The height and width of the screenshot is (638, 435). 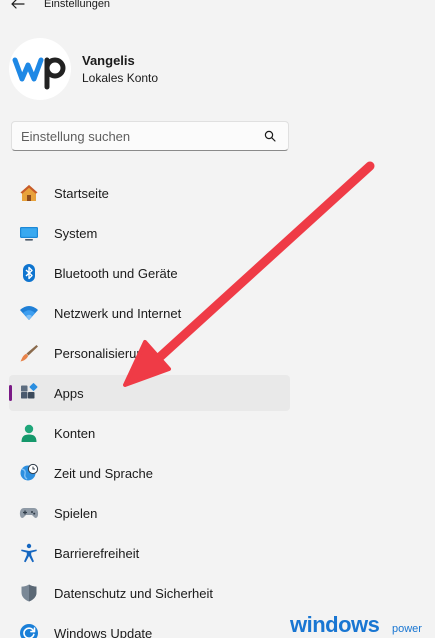 I want to click on windowspower-logo-icon: windows power, so click(x=355, y=624).